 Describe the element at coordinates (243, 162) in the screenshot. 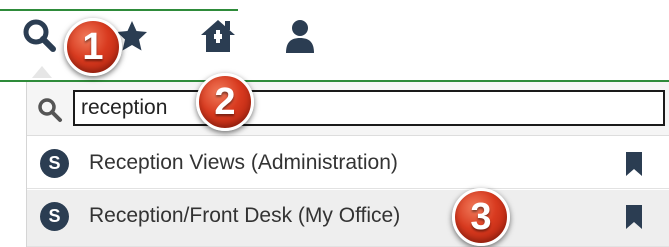

I see `result-label: Reception Views (Administration)` at that location.